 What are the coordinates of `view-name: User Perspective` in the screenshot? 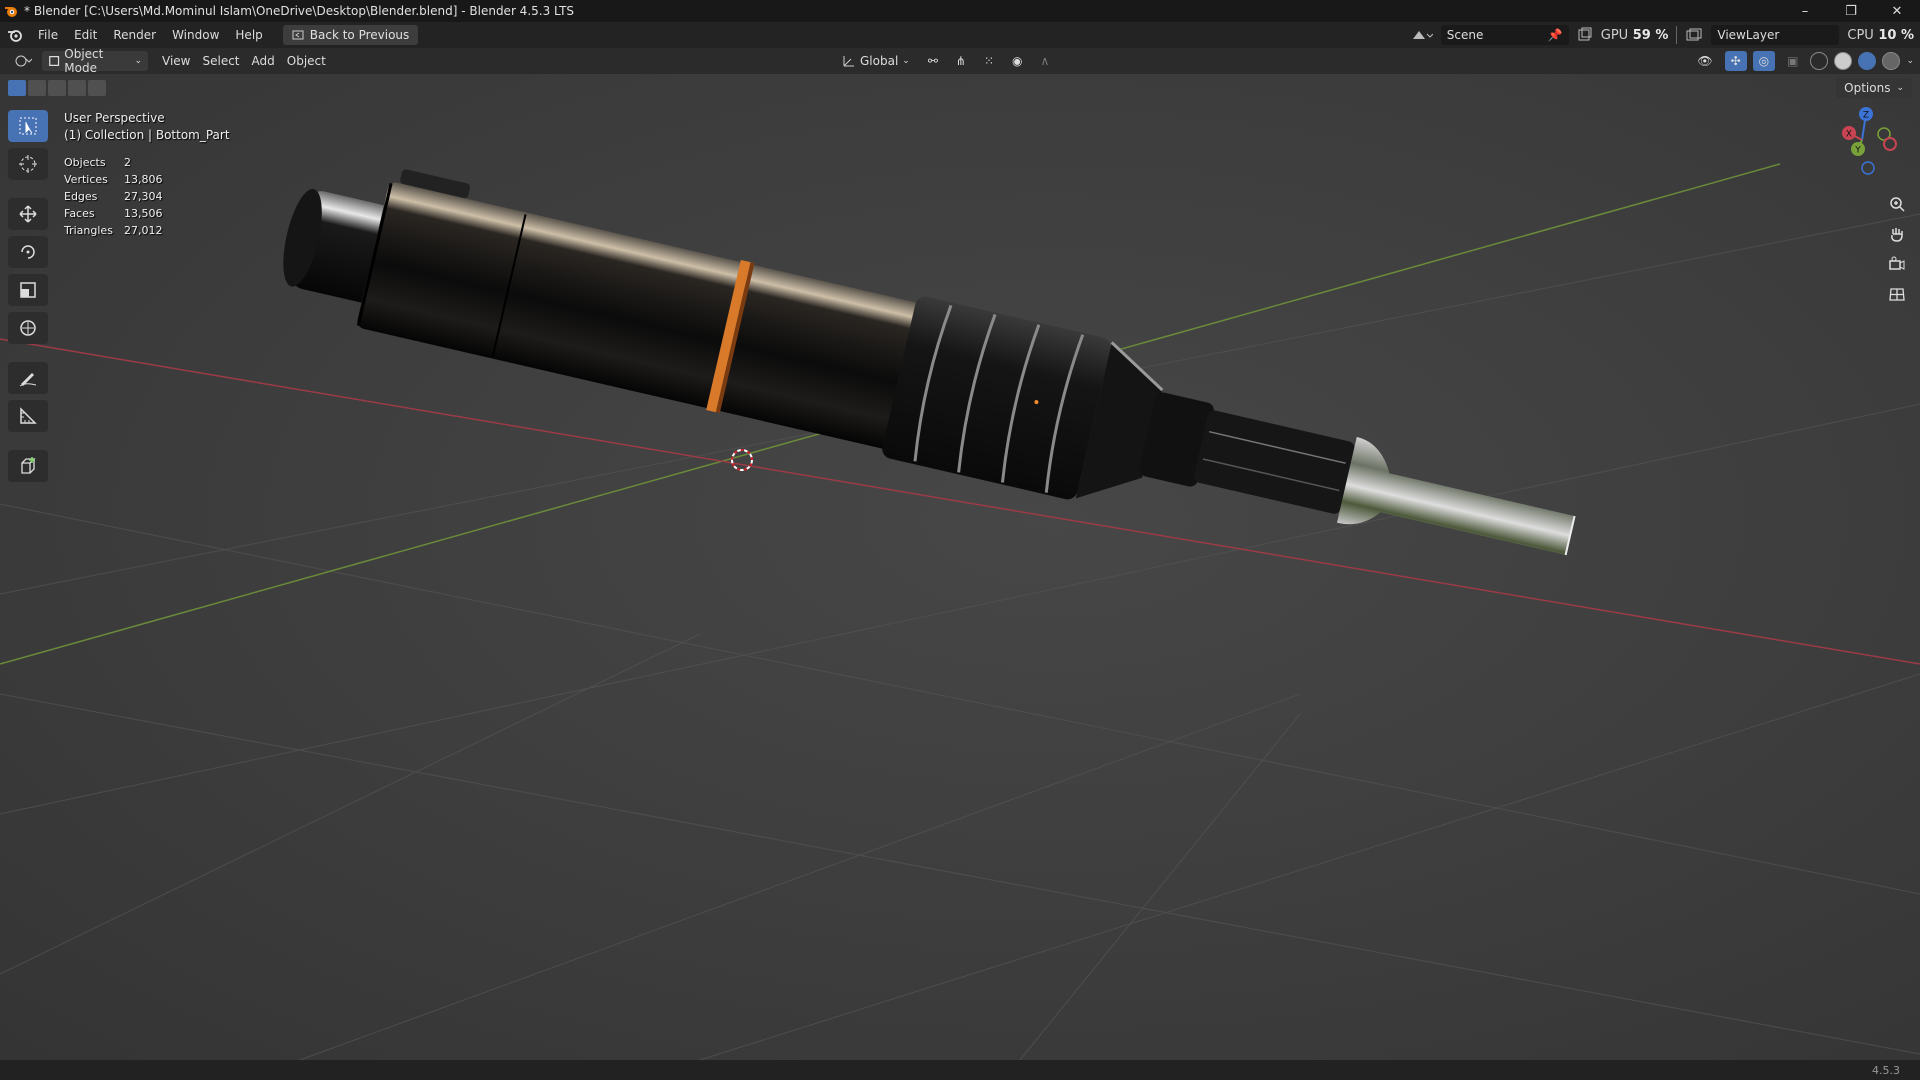 It's located at (114, 118).